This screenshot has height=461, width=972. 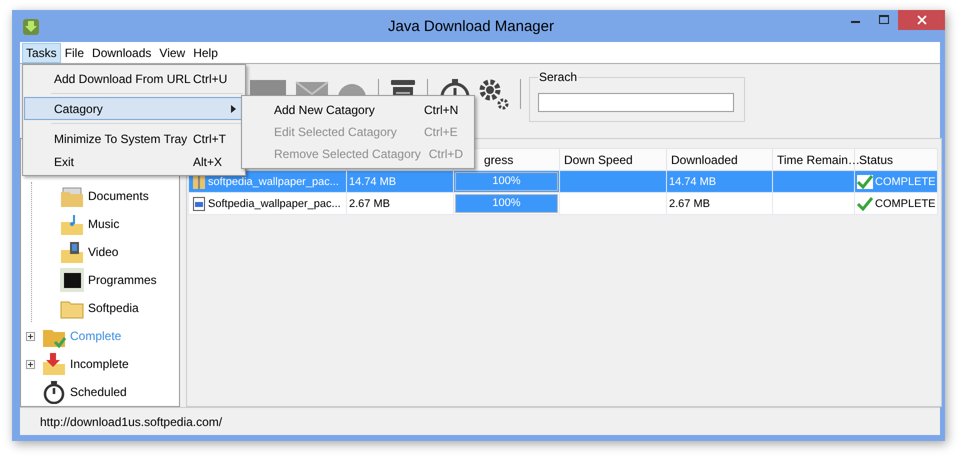 I want to click on menu-item: Downloads, so click(x=122, y=52).